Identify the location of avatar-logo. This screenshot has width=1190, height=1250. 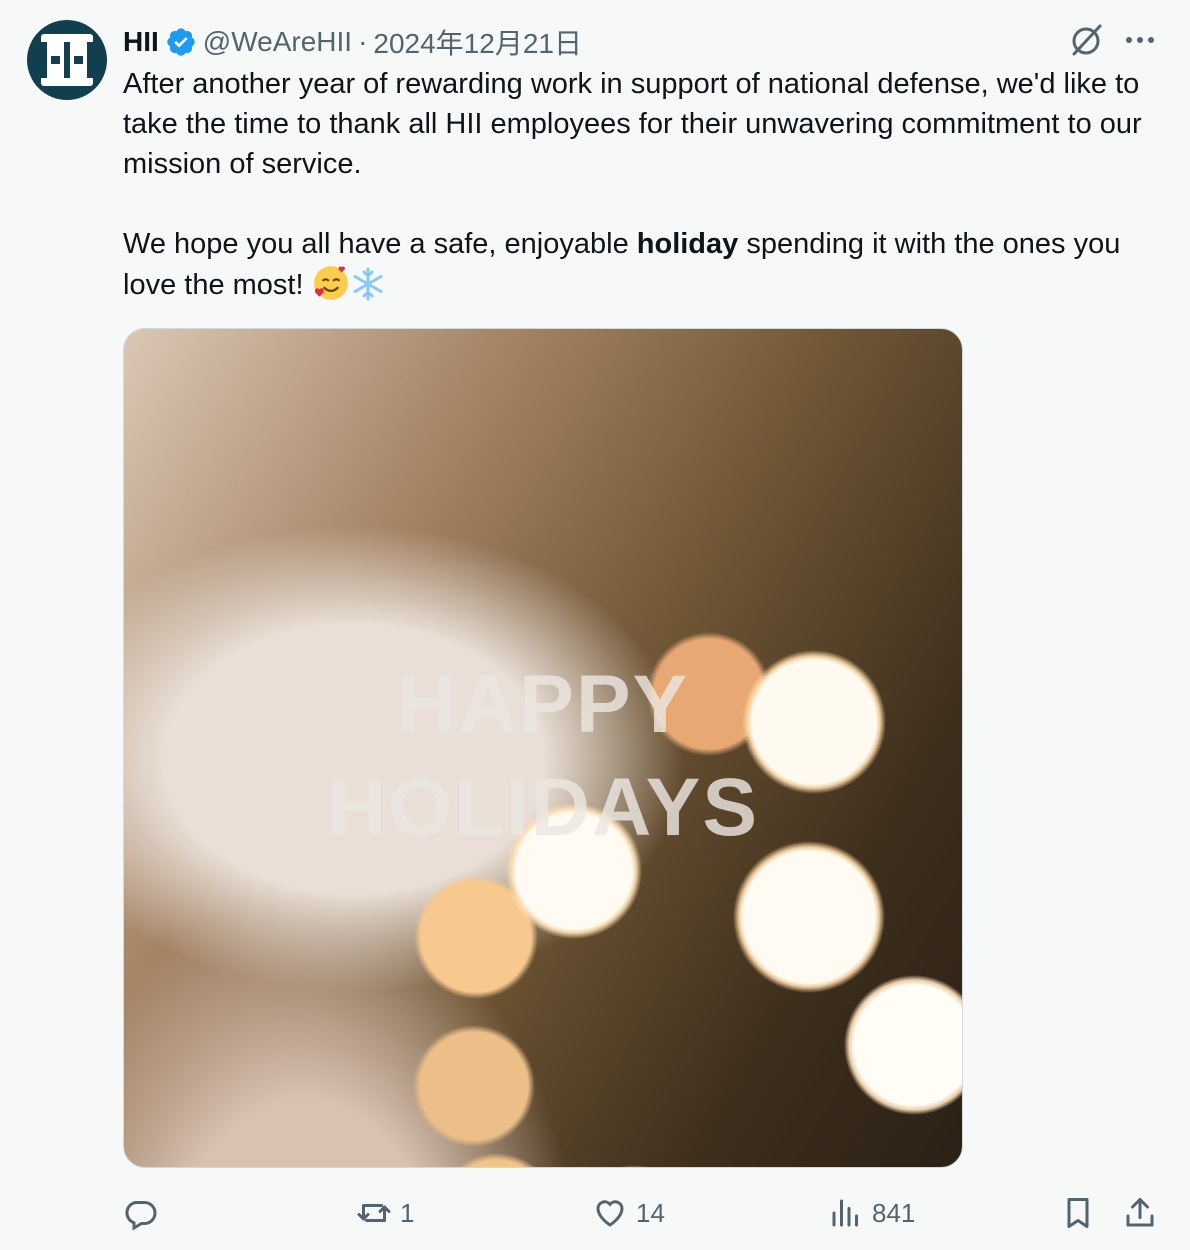
(67, 60).